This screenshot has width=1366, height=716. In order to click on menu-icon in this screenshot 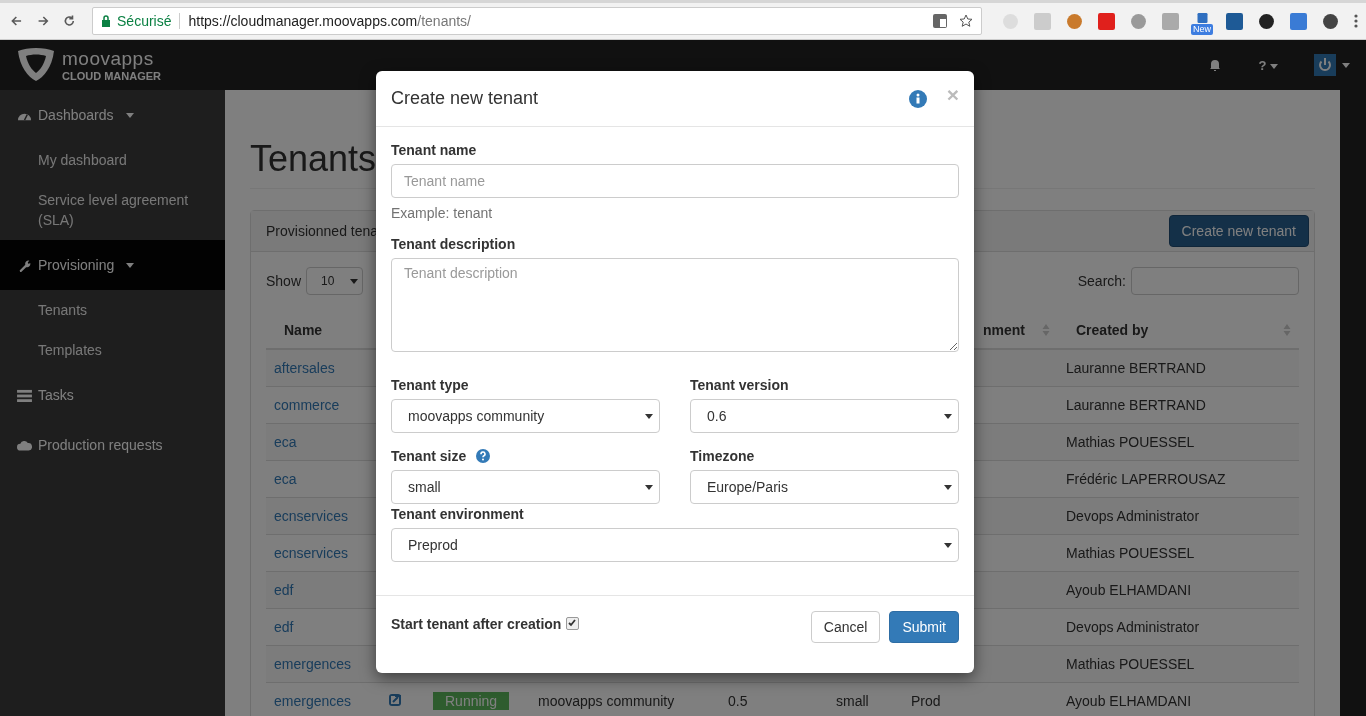, I will do `click(1356, 21)`.